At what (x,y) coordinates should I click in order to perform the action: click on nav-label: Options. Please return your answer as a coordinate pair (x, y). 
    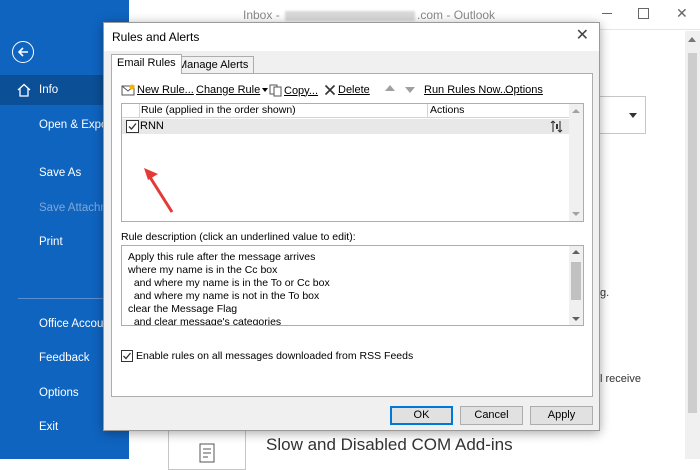
    Looking at the image, I should click on (59, 393).